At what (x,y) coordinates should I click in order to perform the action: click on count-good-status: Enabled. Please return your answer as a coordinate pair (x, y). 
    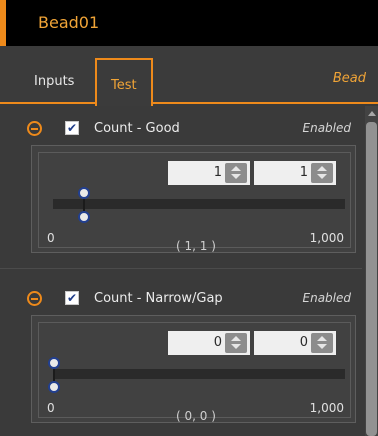
    Looking at the image, I should click on (327, 128).